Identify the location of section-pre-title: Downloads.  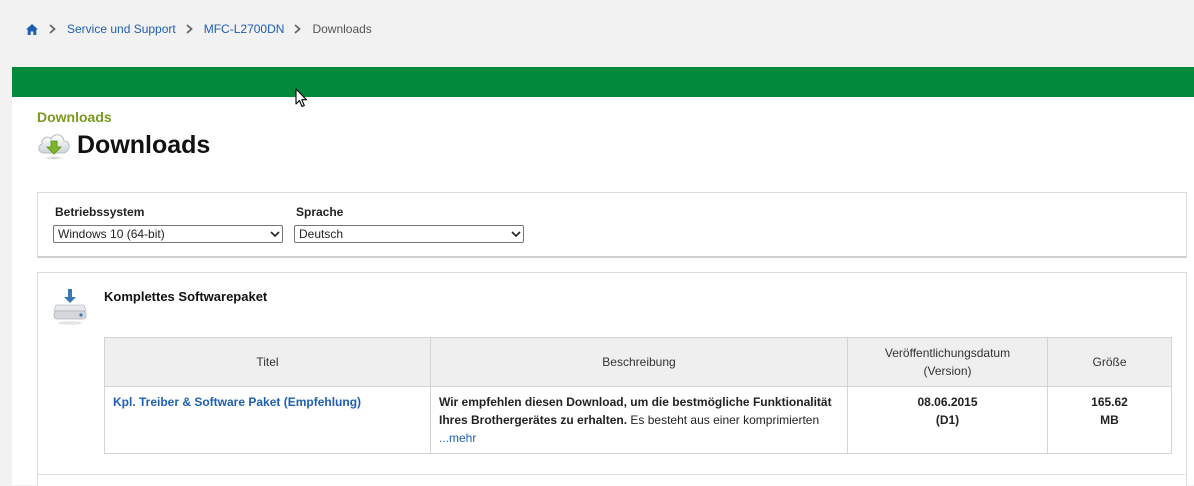
(74, 117).